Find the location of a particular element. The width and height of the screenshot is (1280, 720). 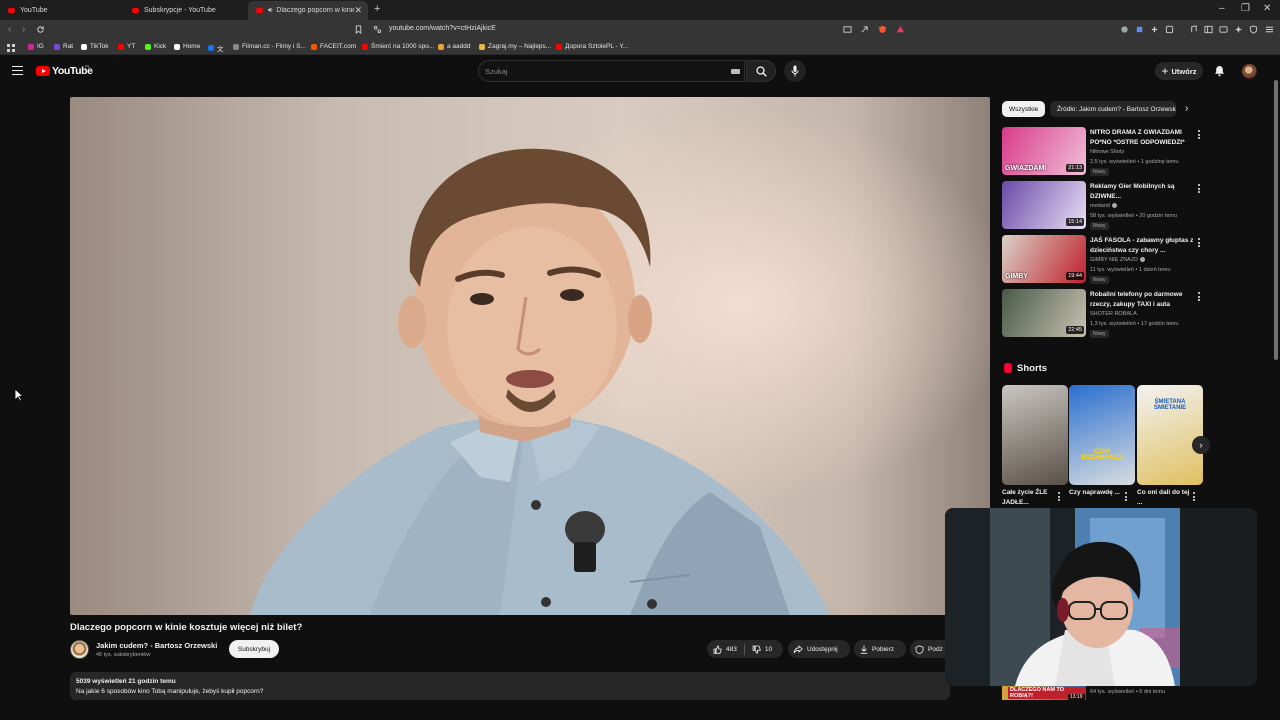

bookmark-item: 文 is located at coordinates (216, 48).